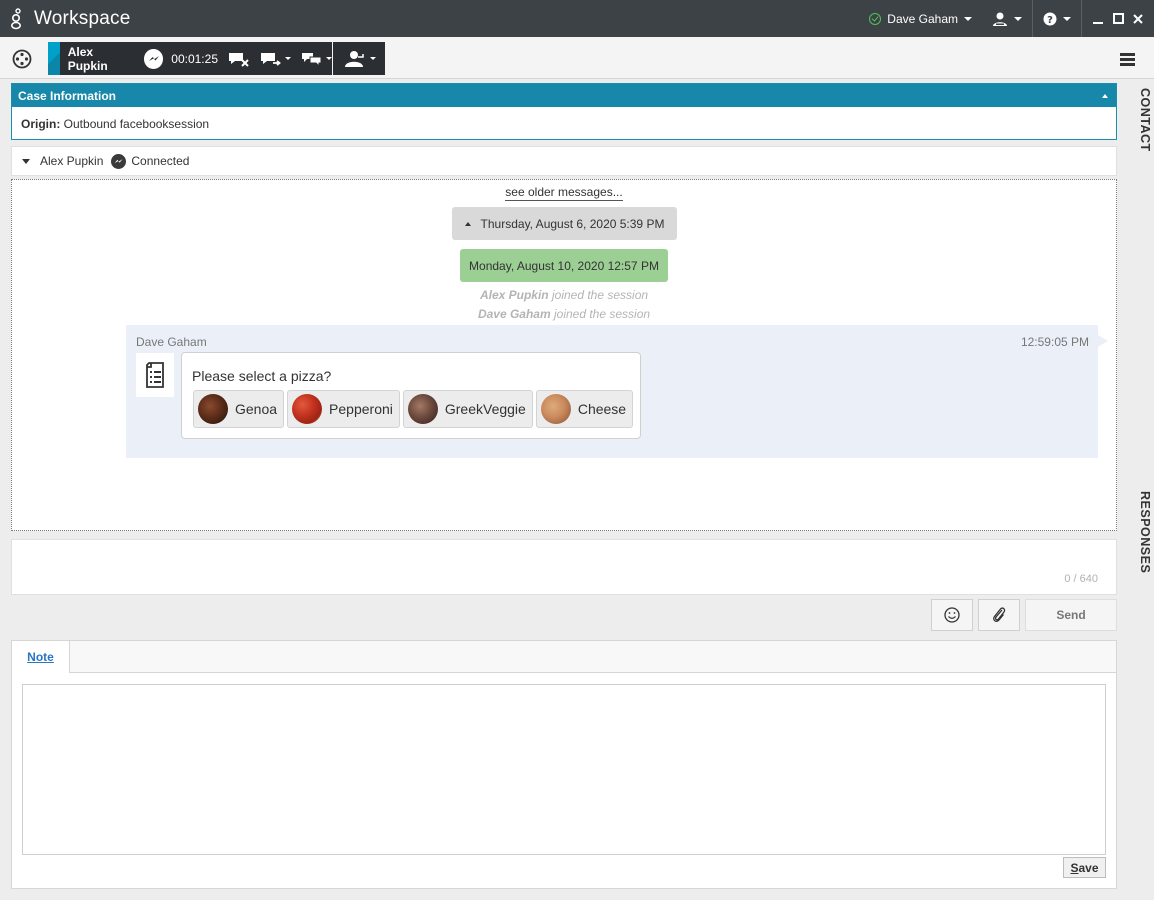 The image size is (1154, 900). Describe the element at coordinates (41, 124) in the screenshot. I see `origin-label: Origin:` at that location.